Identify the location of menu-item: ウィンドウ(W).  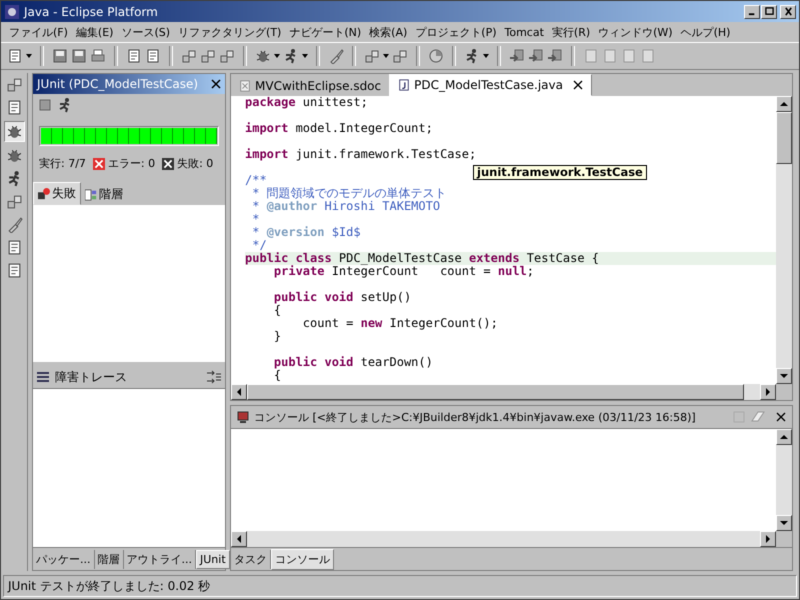
(635, 32).